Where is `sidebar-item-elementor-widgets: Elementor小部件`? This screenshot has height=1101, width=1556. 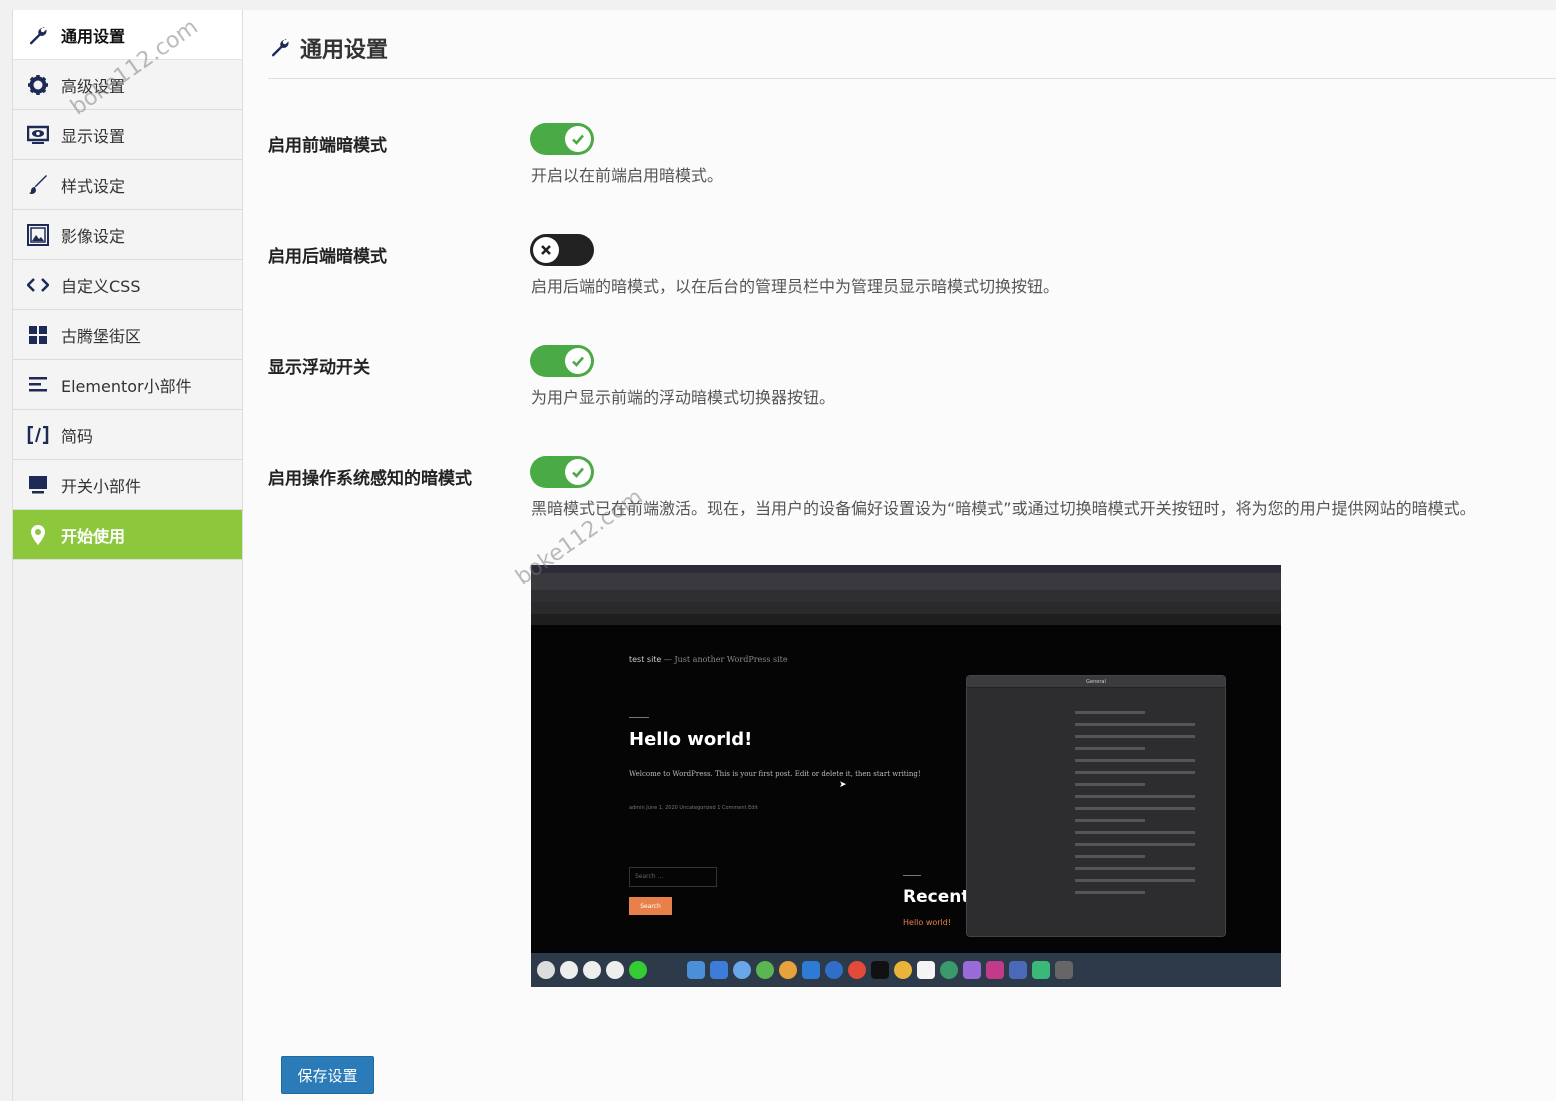 sidebar-item-elementor-widgets: Elementor小部件 is located at coordinates (127, 385).